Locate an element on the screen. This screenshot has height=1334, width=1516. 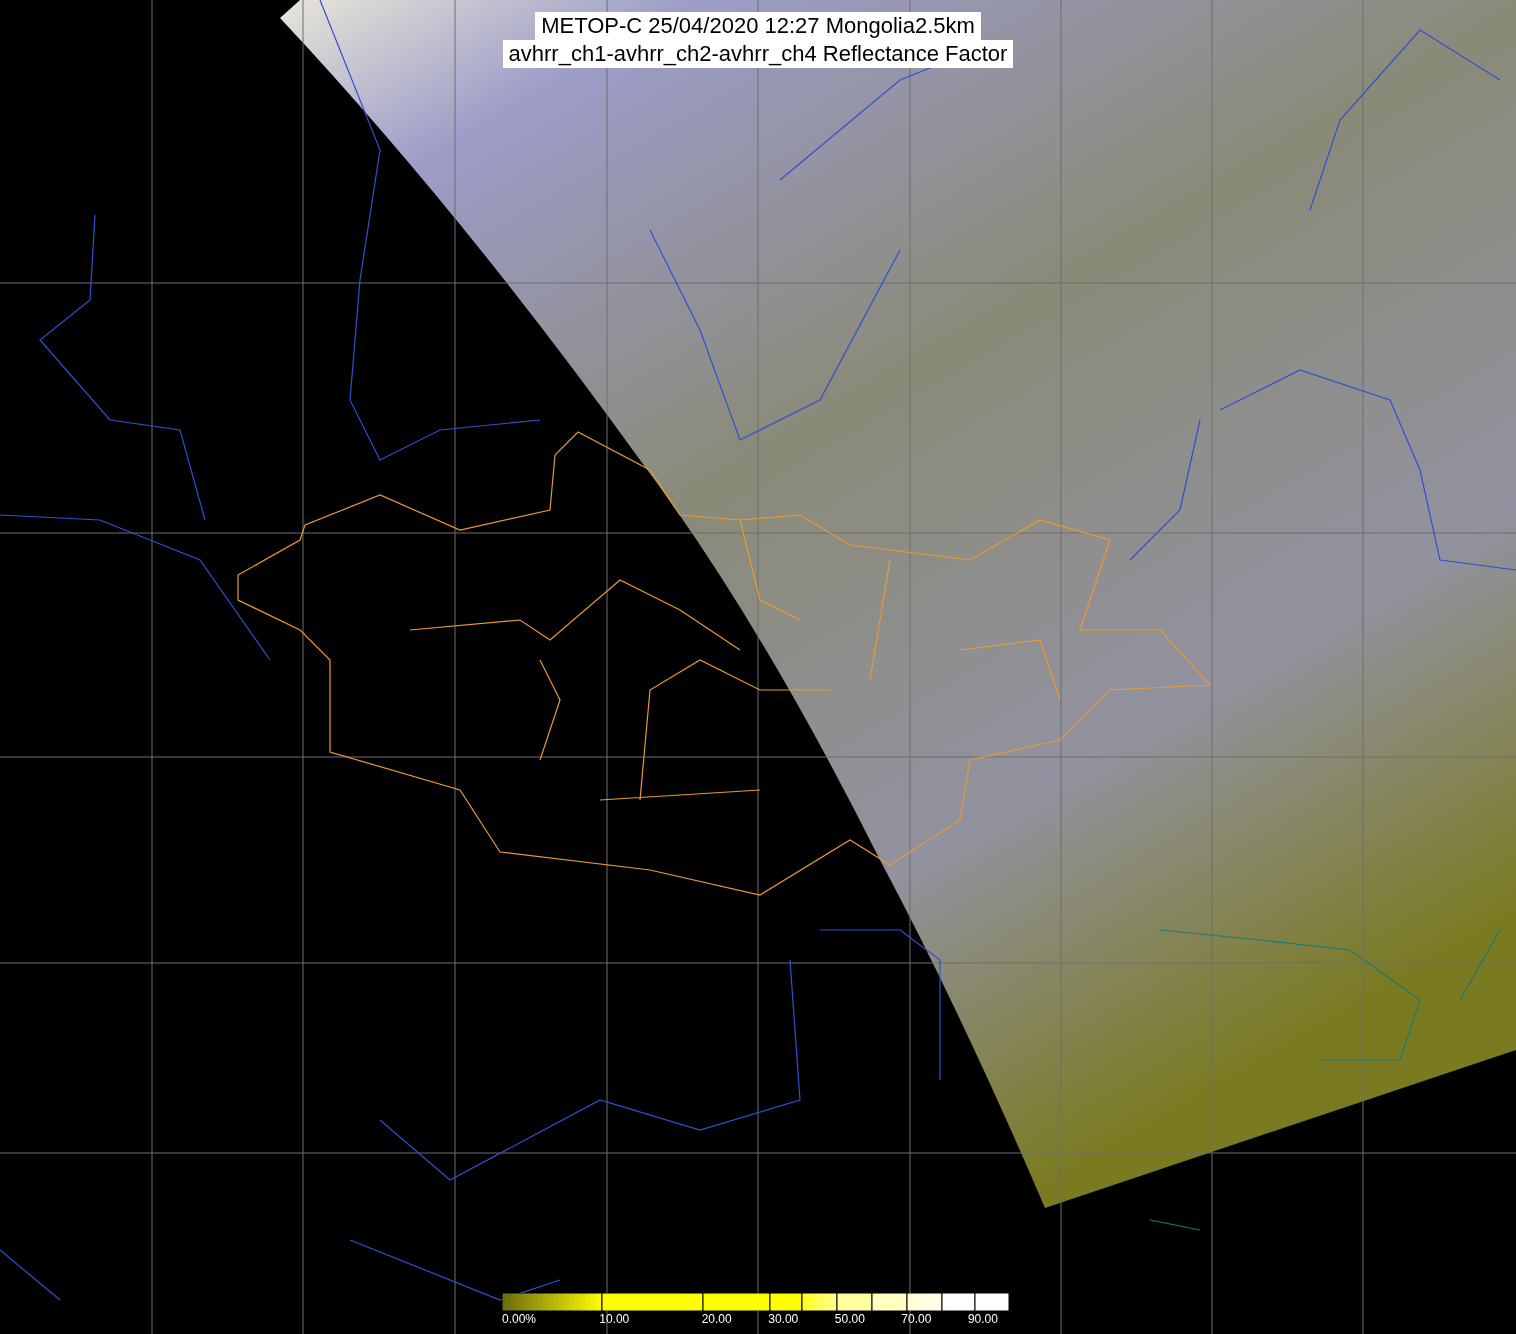
image-title: METOP-C 25/04/2020 12:27 Mongolia2.5km is located at coordinates (758, 26).